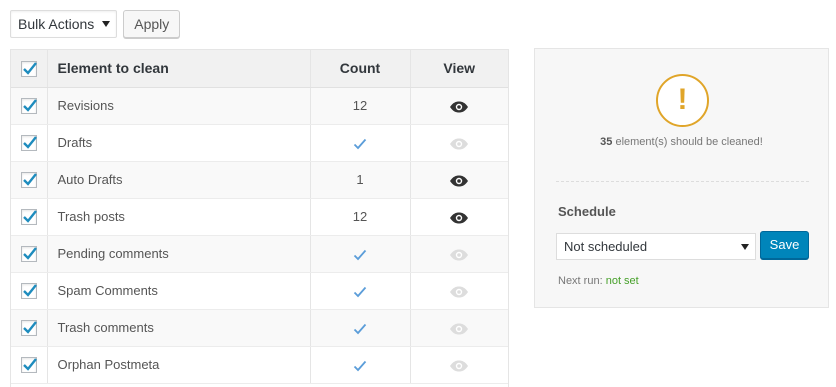  Describe the element at coordinates (179, 180) in the screenshot. I see `element-name: Auto Drafts` at that location.